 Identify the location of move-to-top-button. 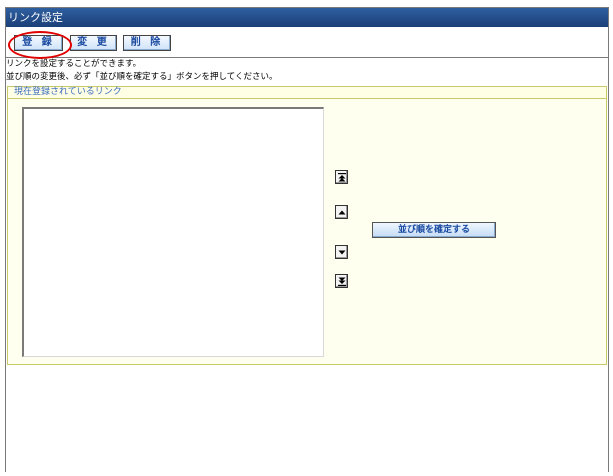
(341, 177).